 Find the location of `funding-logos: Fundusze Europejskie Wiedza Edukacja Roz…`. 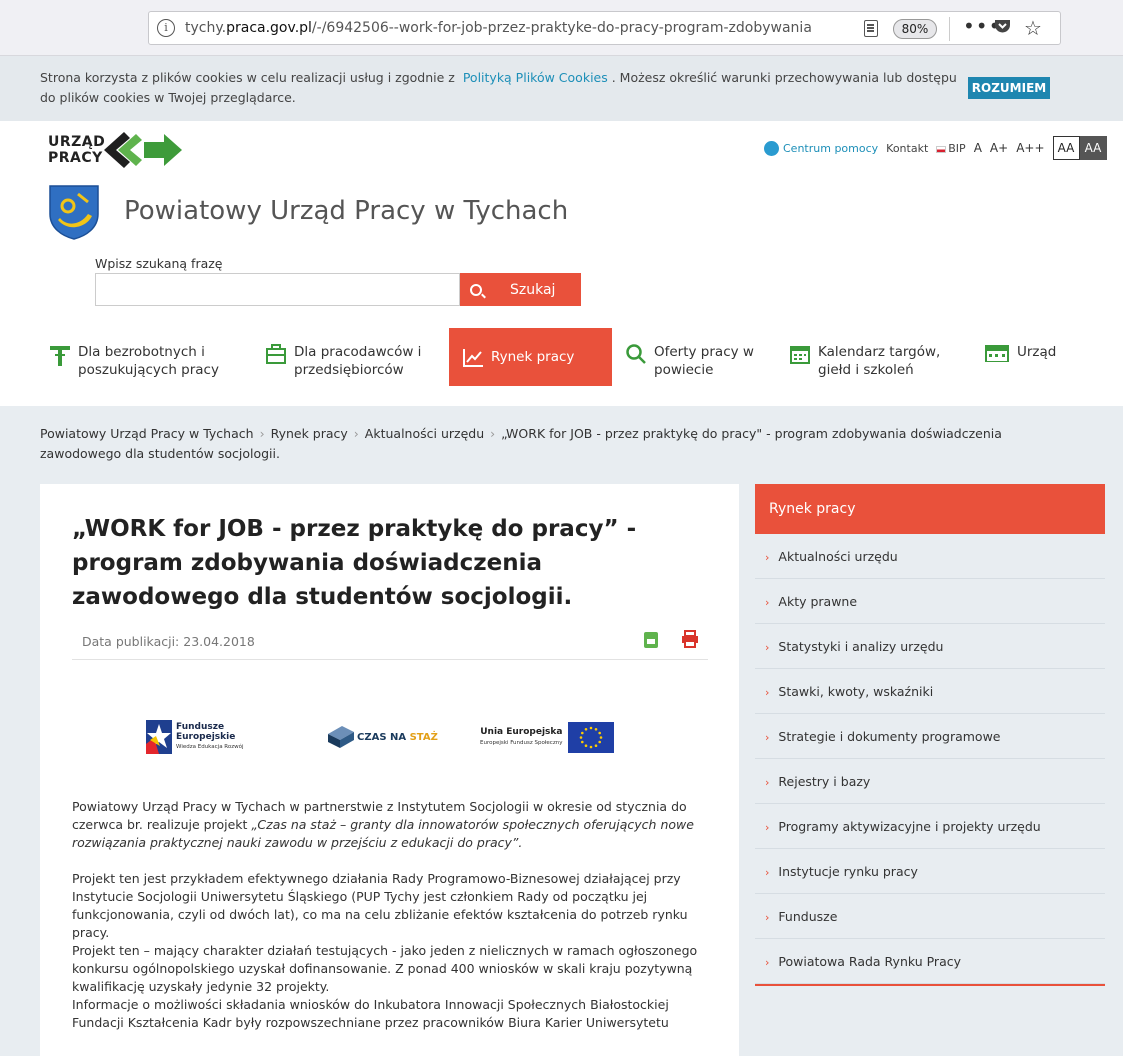

funding-logos: Fundusze Europejskie Wiedza Edukacja Roz… is located at coordinates (388, 740).